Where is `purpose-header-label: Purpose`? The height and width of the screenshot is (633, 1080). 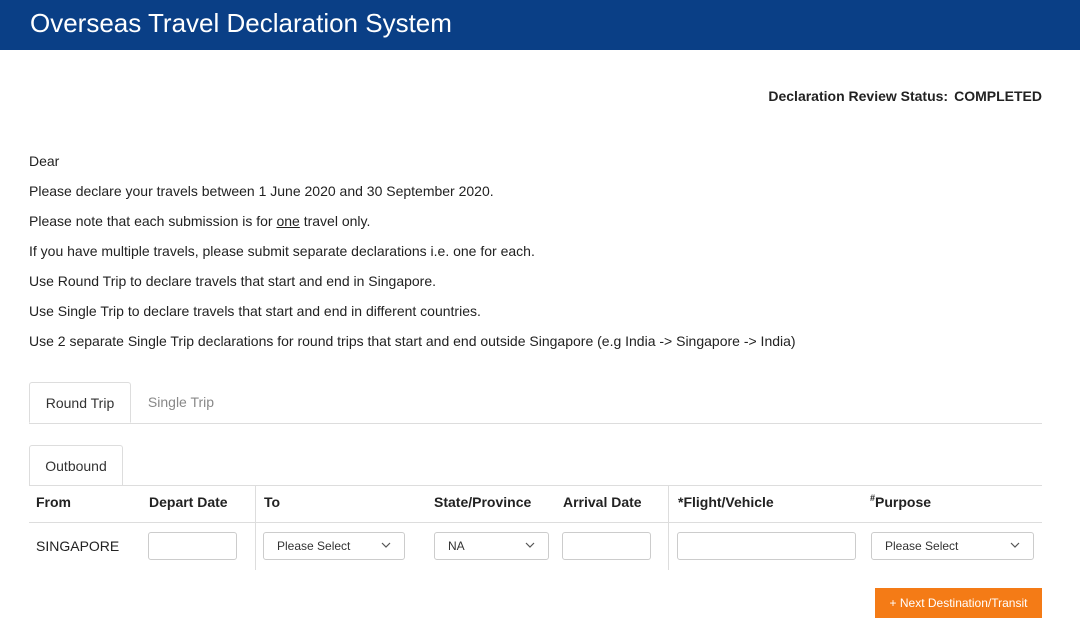
purpose-header-label: Purpose is located at coordinates (903, 502).